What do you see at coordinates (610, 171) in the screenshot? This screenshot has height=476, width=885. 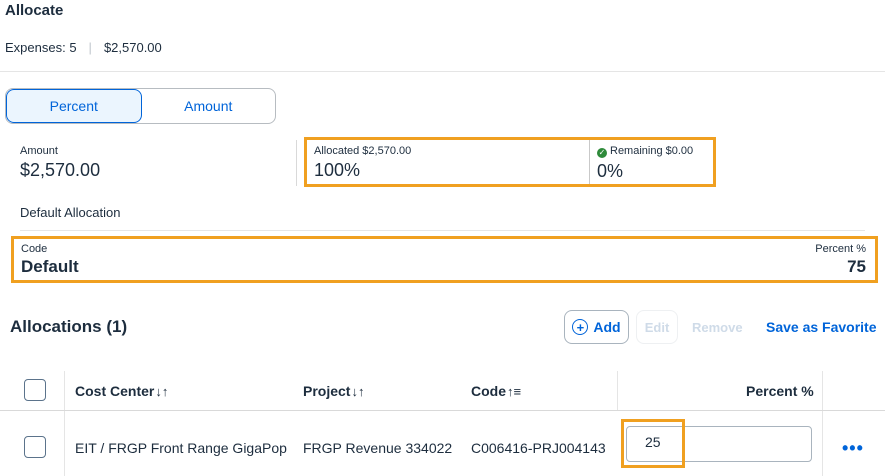 I see `remaining-value: 0%` at bounding box center [610, 171].